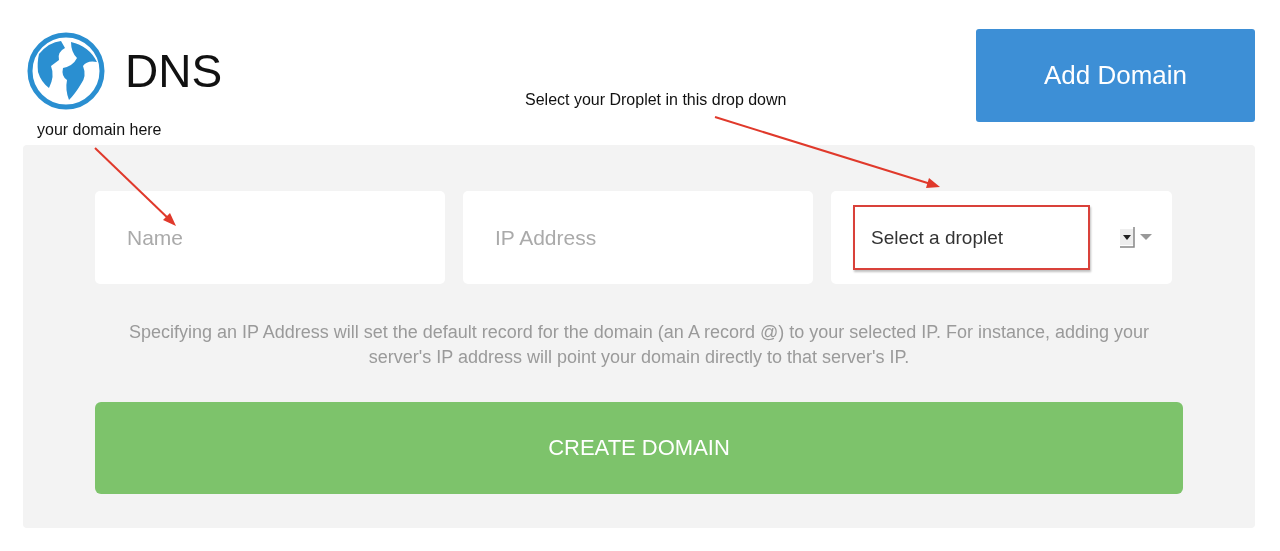  I want to click on help-text: Specifying an IP Address will set the default record for the domain (an A record @) to your selected IP. For instance, adding your server's IP address will point your domain directly to that server's IP., so click(639, 345).